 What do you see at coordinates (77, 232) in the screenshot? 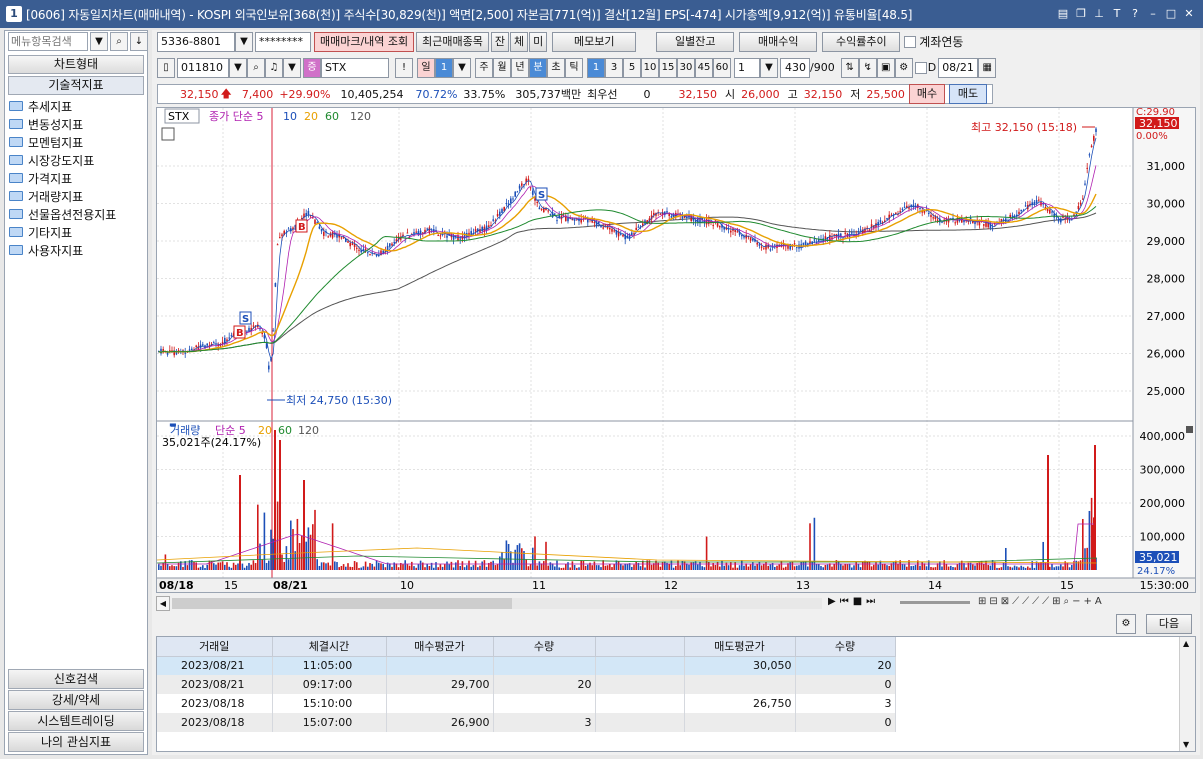
I see `tree-item: 기타지표` at bounding box center [77, 232].